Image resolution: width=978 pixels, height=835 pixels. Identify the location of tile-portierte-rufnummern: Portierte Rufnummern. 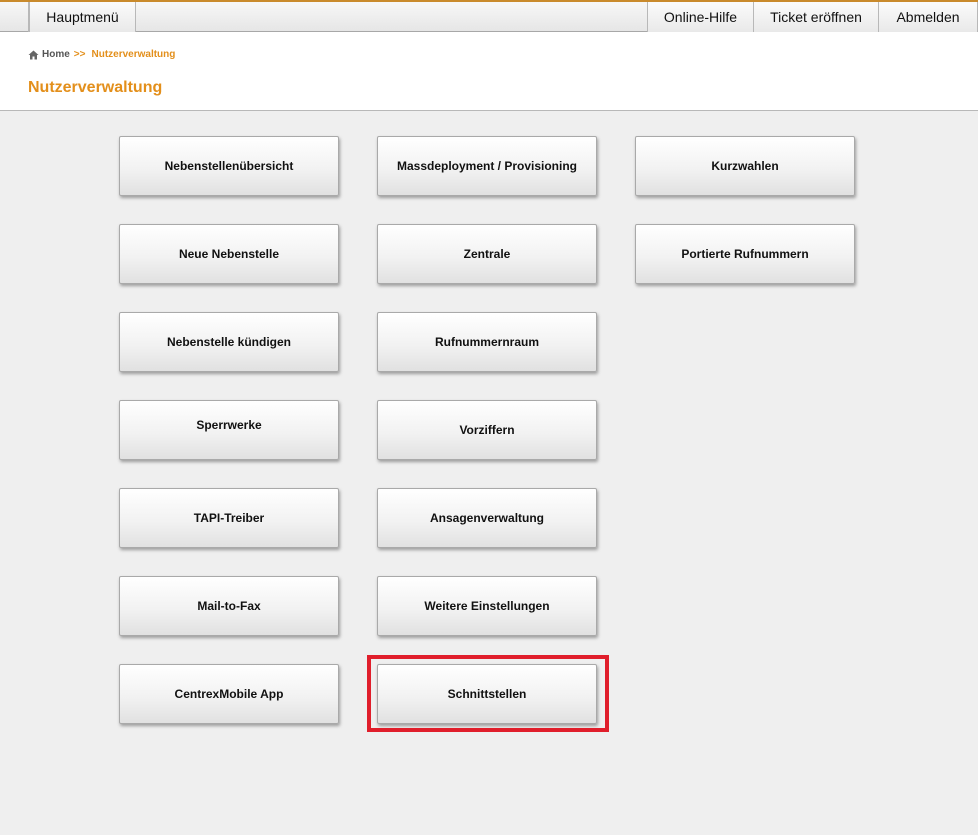
(745, 254).